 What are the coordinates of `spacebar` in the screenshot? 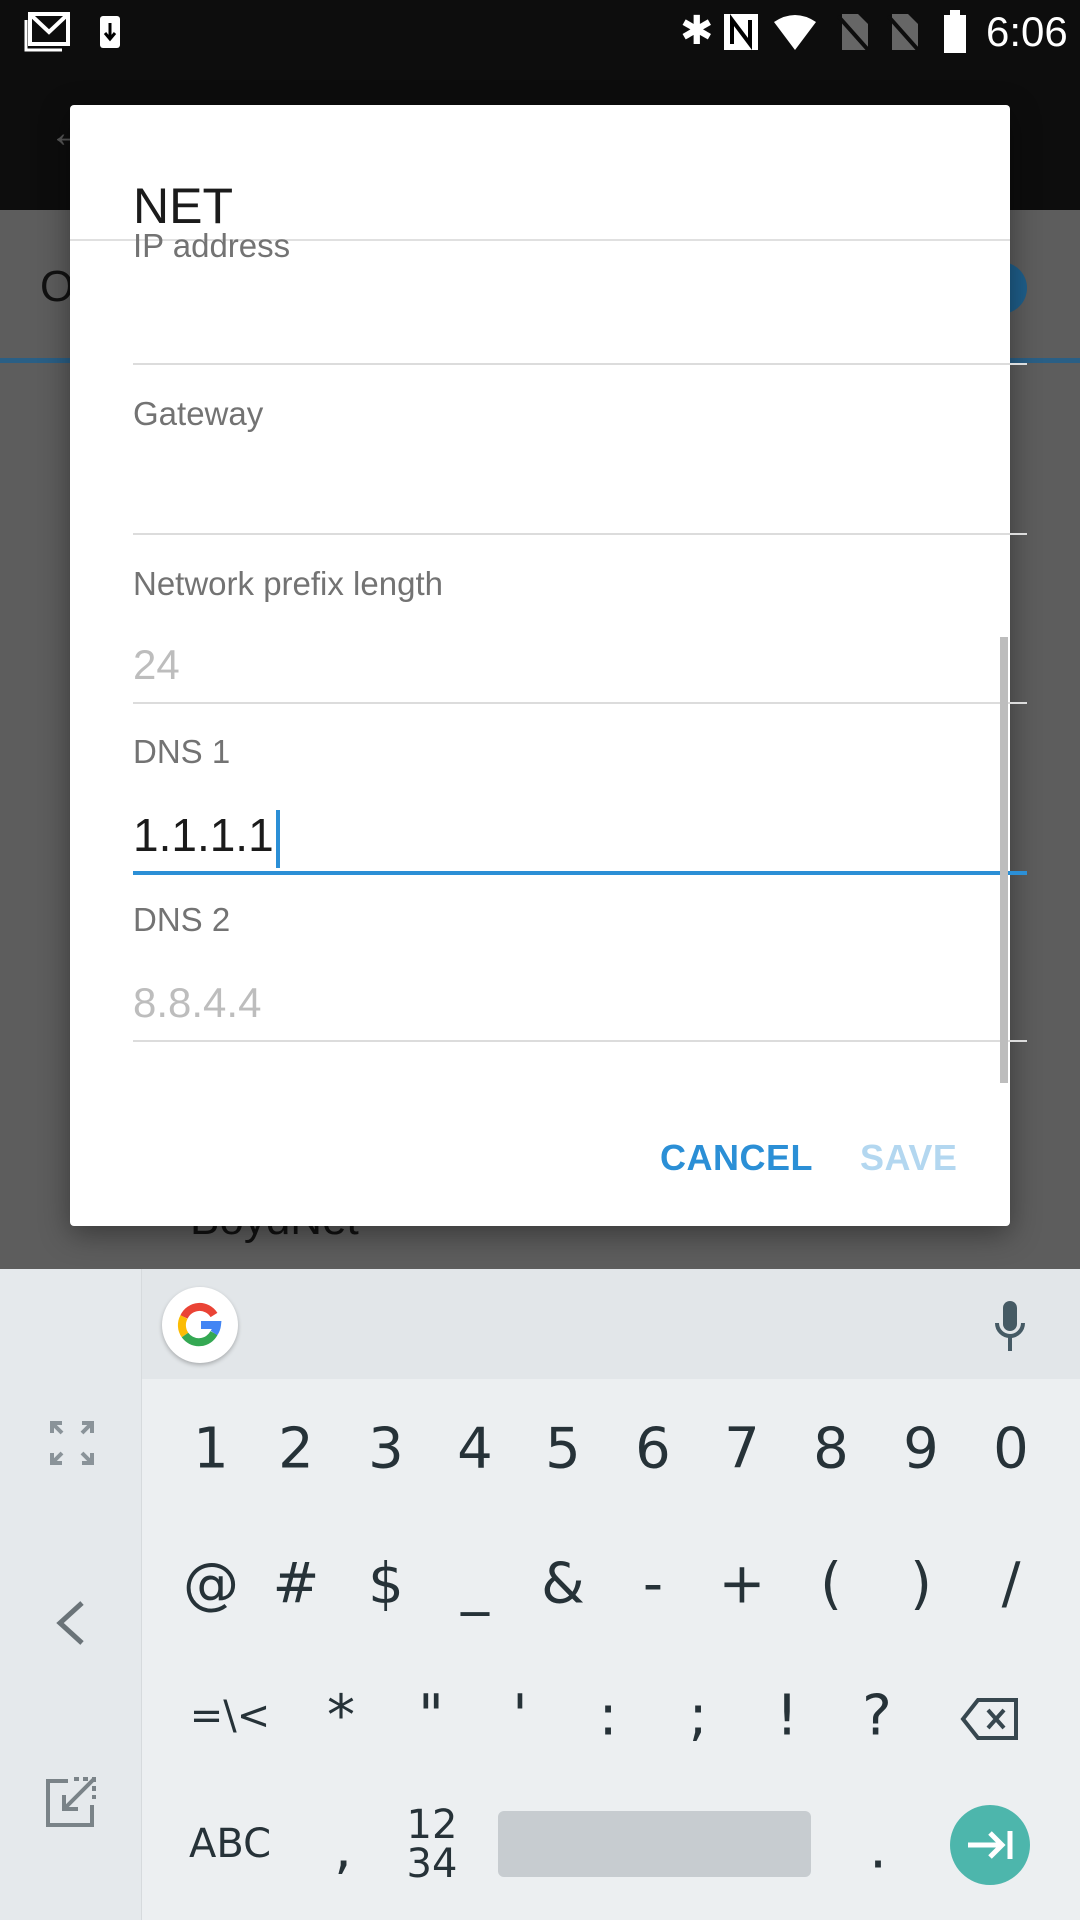 It's located at (654, 1844).